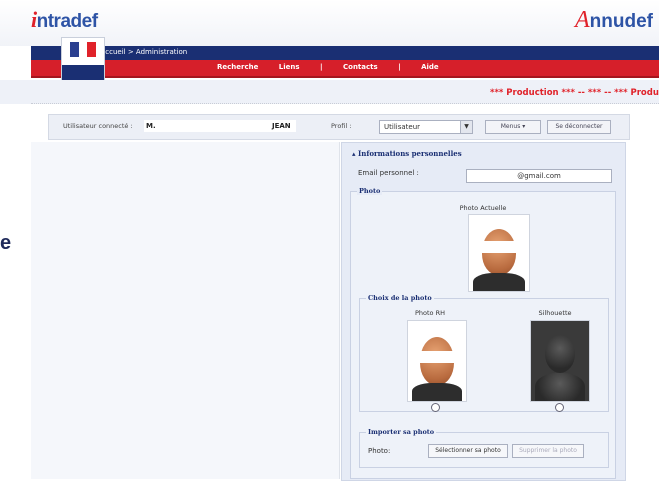  I want to click on profile-select: Utilisateur ▼, so click(426, 127).